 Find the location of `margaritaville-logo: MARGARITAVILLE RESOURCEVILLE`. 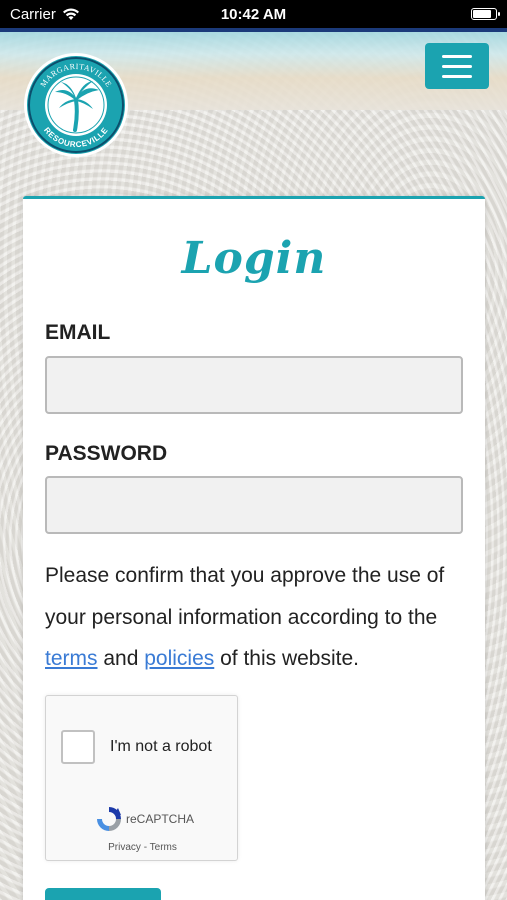

margaritaville-logo: MARGARITAVILLE RESOURCEVILLE is located at coordinates (76, 105).